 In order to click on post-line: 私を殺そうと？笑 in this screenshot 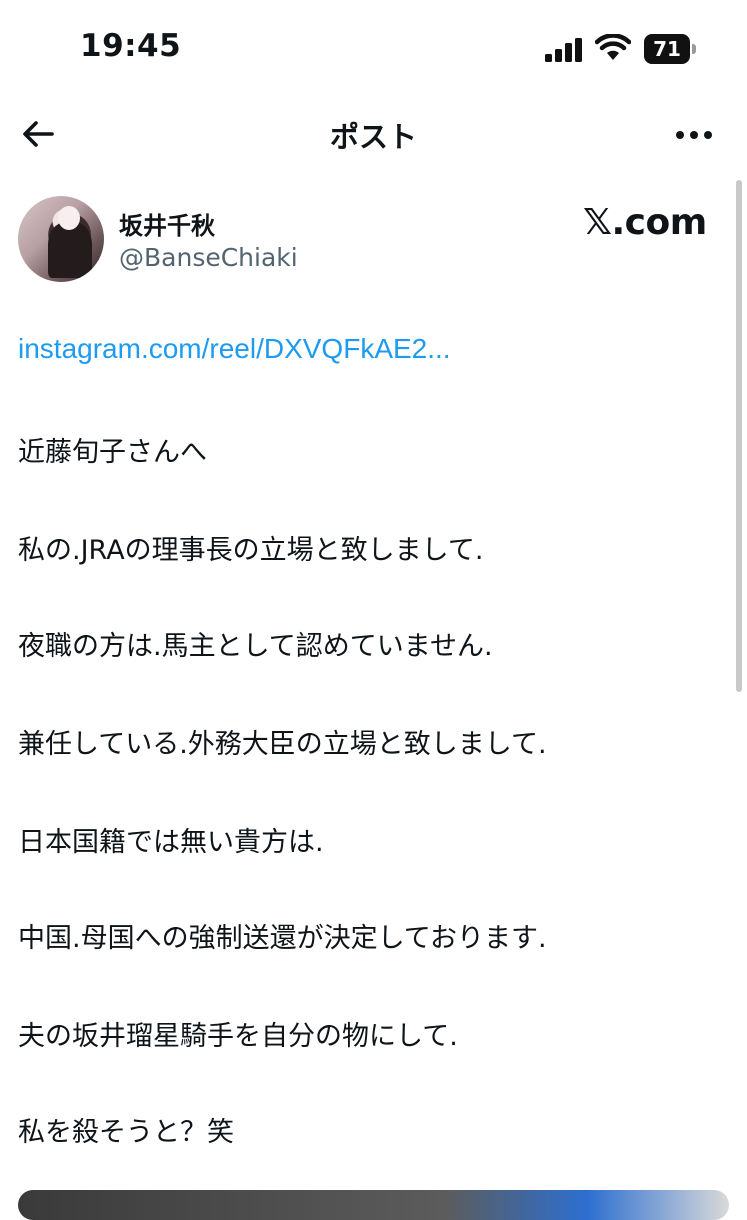, I will do `click(126, 1132)`.